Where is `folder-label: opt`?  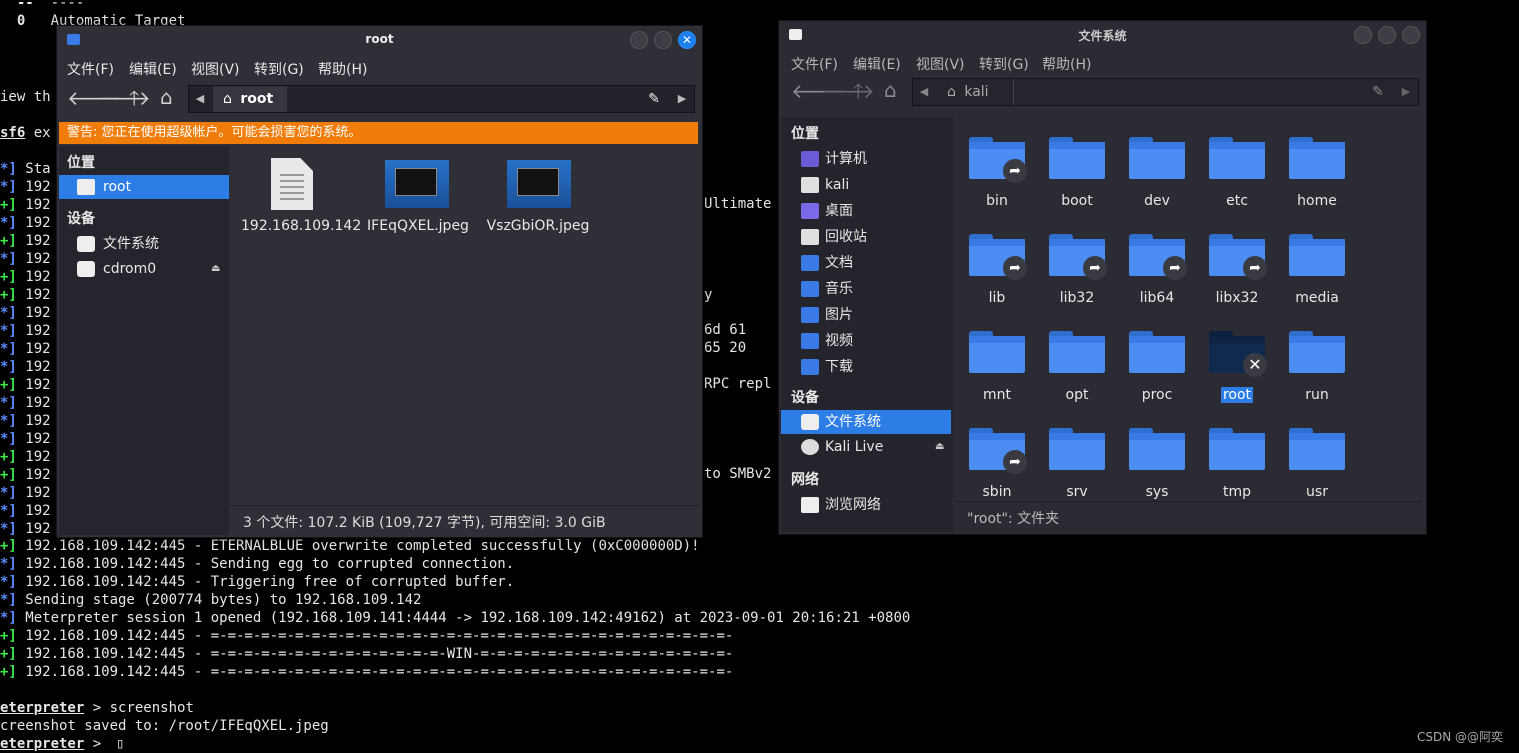 folder-label: opt is located at coordinates (1077, 395).